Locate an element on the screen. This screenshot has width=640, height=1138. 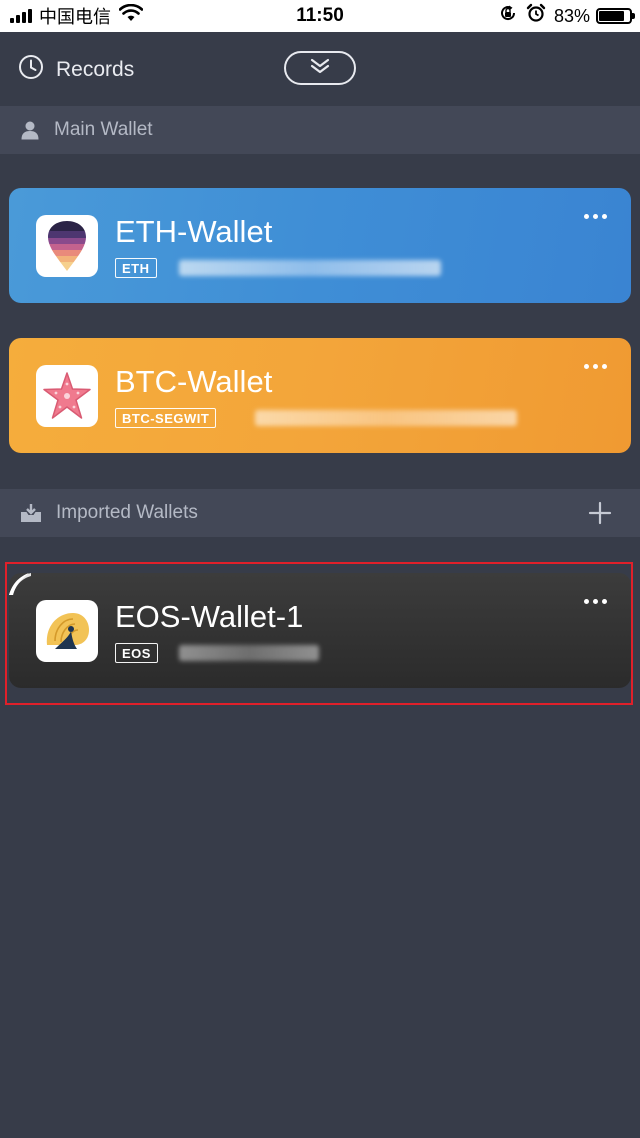
collapse-toggle-button is located at coordinates (320, 68).